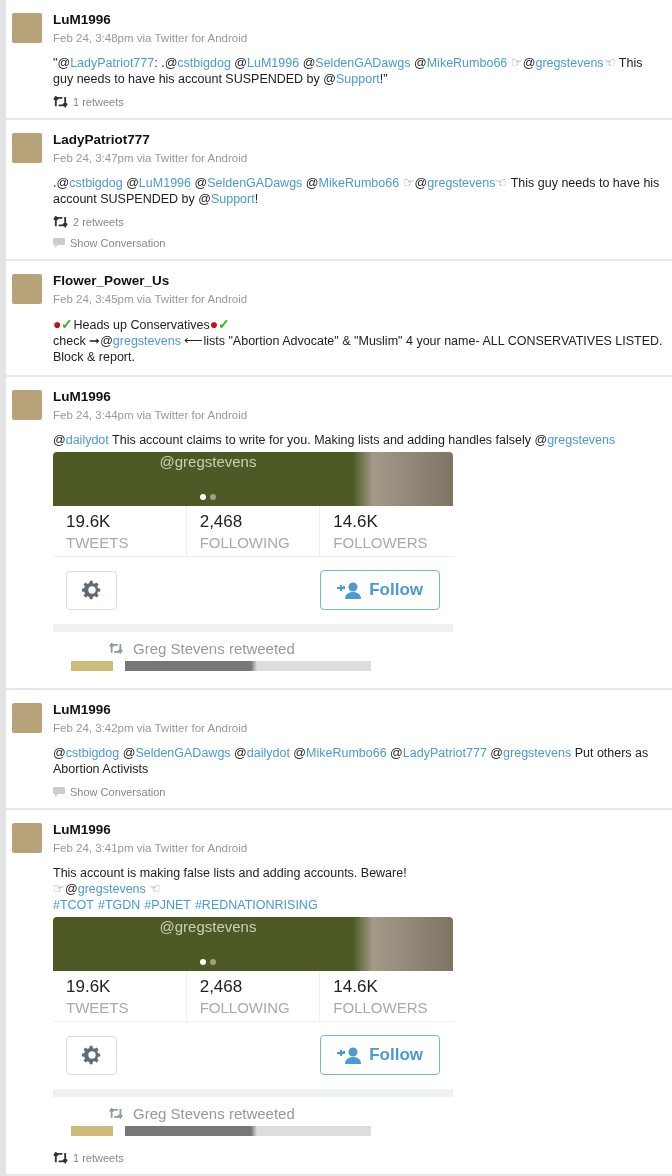  What do you see at coordinates (358, 280) in the screenshot?
I see `user-name: Flower_Power_Us` at bounding box center [358, 280].